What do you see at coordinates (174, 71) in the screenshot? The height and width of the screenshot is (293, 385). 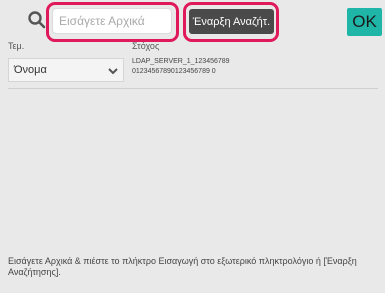 I see `target-number-line: 01234567890123456789 0` at bounding box center [174, 71].